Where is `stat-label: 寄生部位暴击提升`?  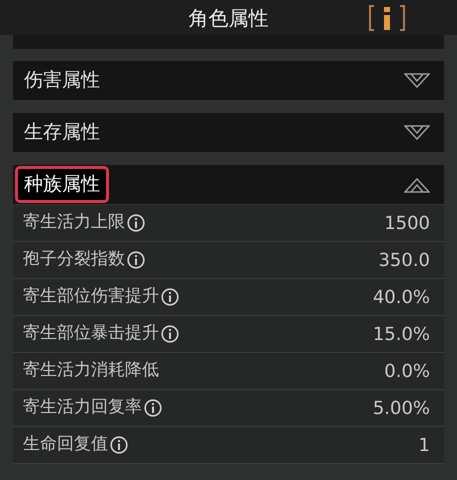
stat-label: 寄生部位暴击提升 is located at coordinates (91, 334).